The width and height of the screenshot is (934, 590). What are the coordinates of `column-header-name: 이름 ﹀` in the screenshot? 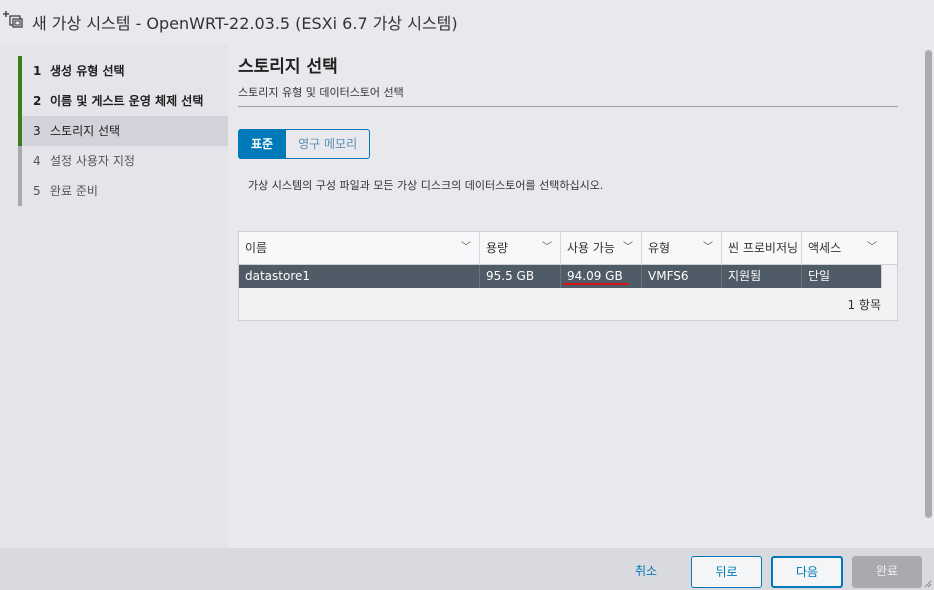 It's located at (359, 248).